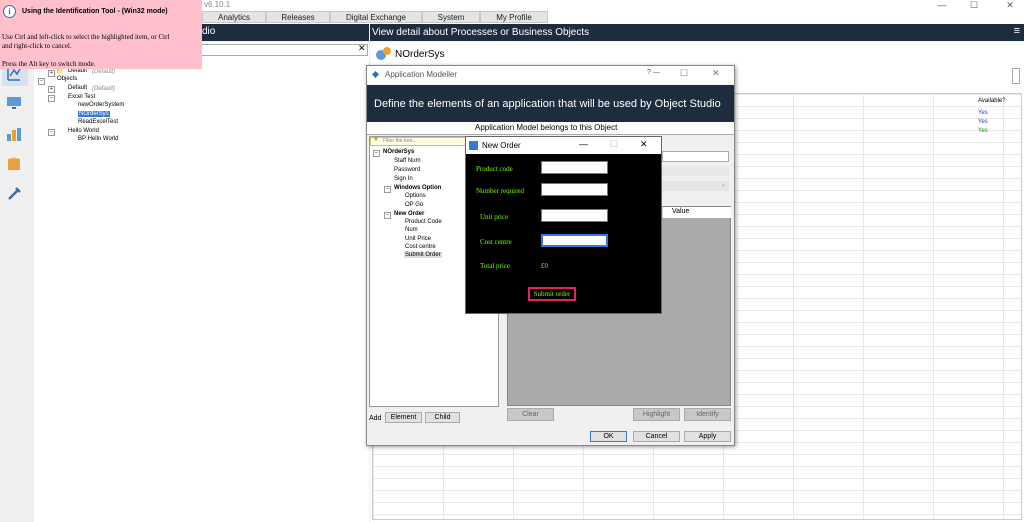 Image resolution: width=1024 pixels, height=522 pixels. Describe the element at coordinates (695, 186) in the screenshot. I see `element-type-dropdown: ⌄` at that location.